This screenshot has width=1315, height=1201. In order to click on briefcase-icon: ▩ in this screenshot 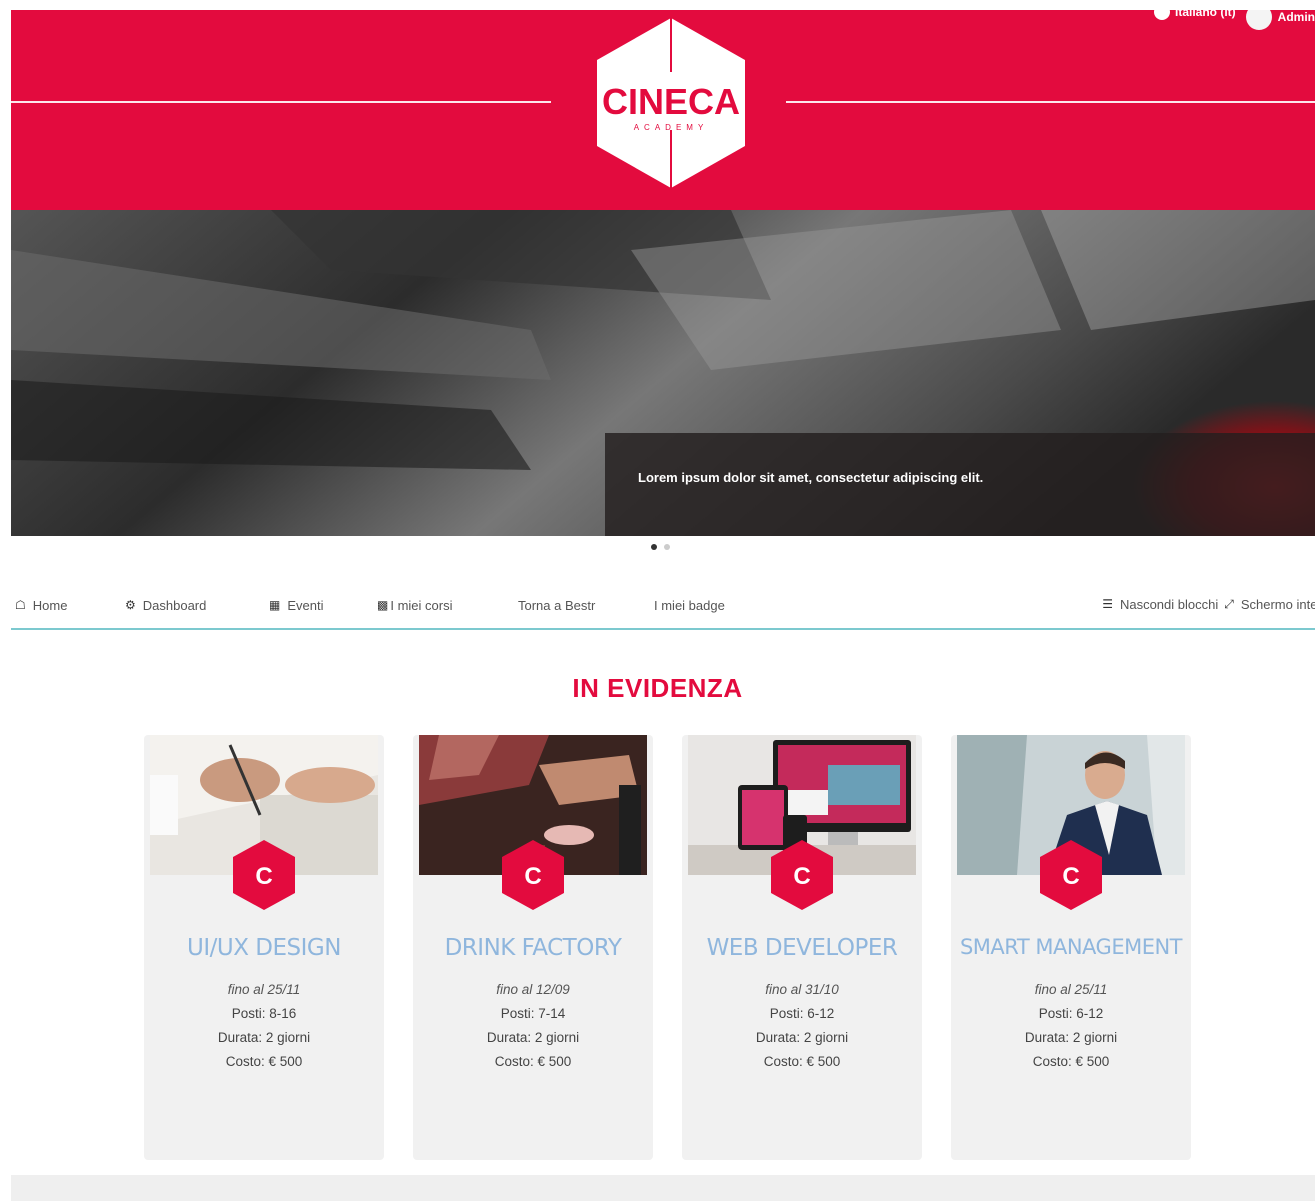, I will do `click(383, 605)`.